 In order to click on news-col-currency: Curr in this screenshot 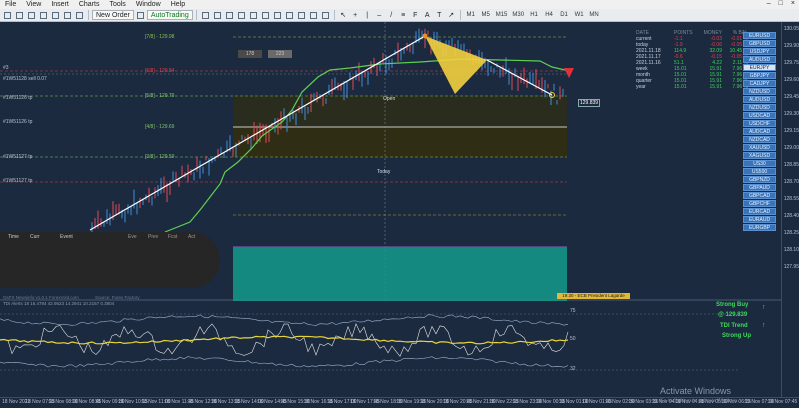, I will do `click(35, 237)`.